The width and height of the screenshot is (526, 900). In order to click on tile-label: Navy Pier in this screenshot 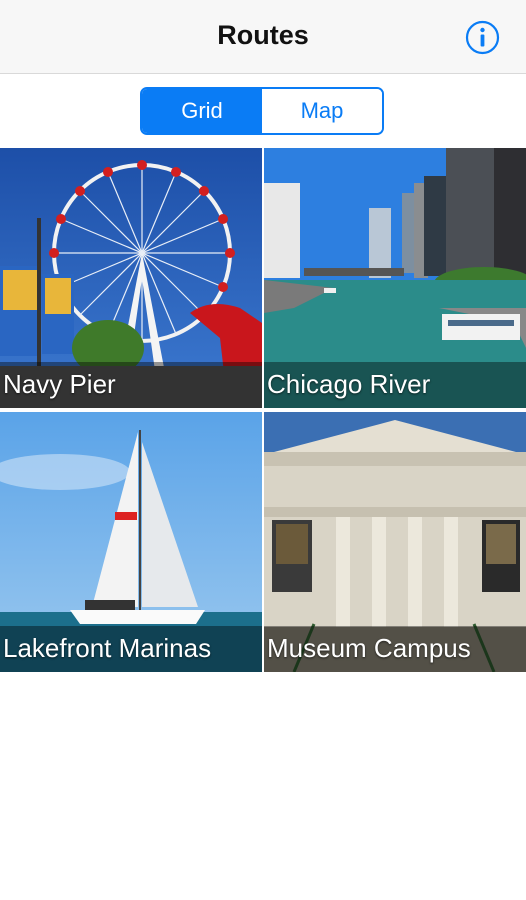, I will do `click(59, 384)`.